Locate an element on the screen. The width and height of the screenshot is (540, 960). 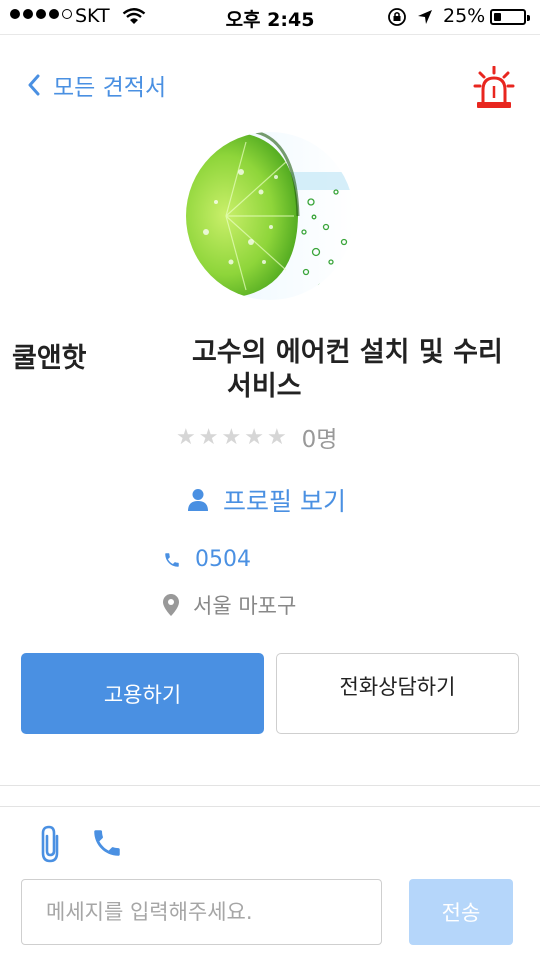
phone-link: 0504 is located at coordinates (207, 559).